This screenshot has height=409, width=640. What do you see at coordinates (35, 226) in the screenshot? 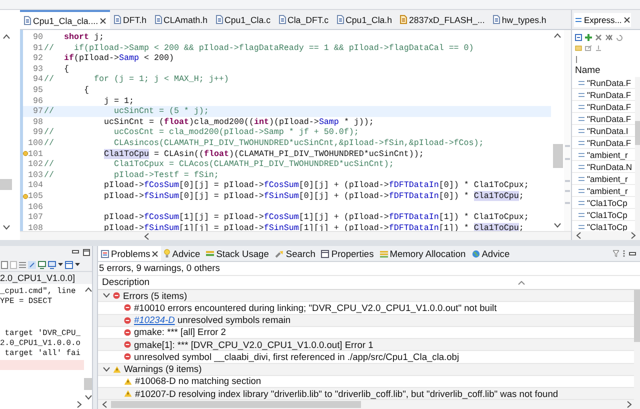
I see `line-number: 108` at bounding box center [35, 226].